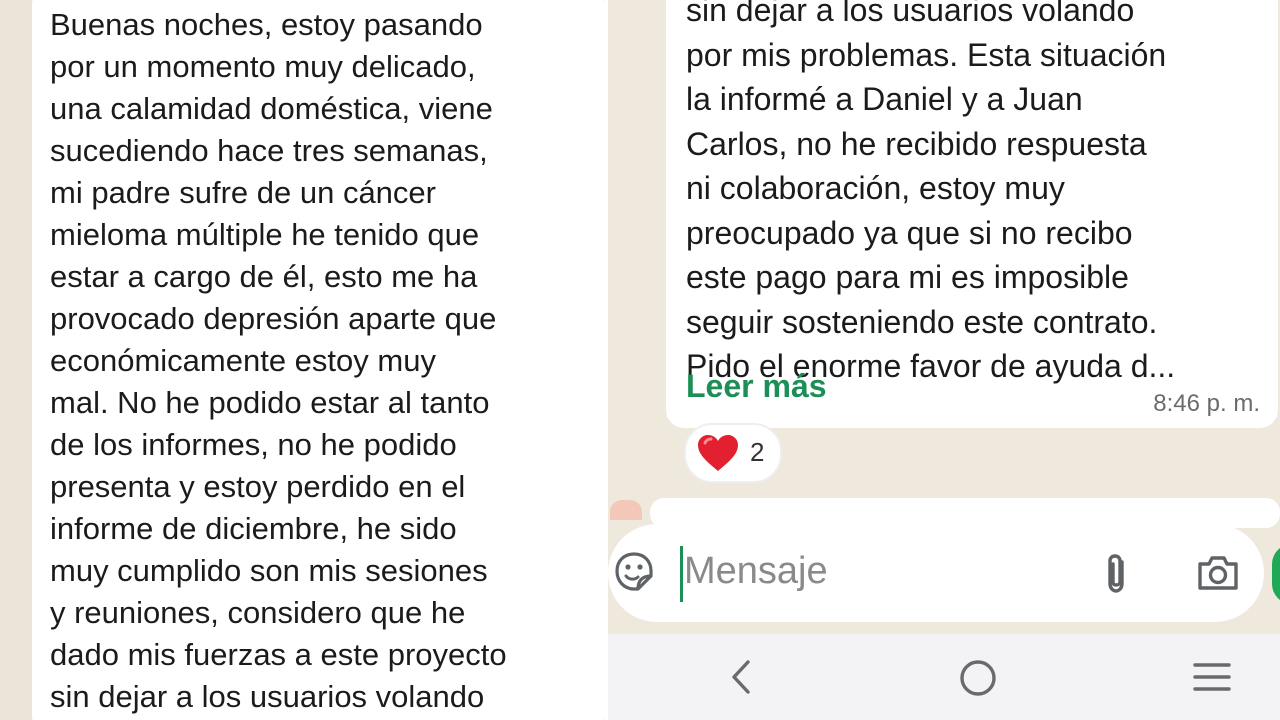 The image size is (1280, 720). I want to click on send-button-edge, so click(1276, 574).